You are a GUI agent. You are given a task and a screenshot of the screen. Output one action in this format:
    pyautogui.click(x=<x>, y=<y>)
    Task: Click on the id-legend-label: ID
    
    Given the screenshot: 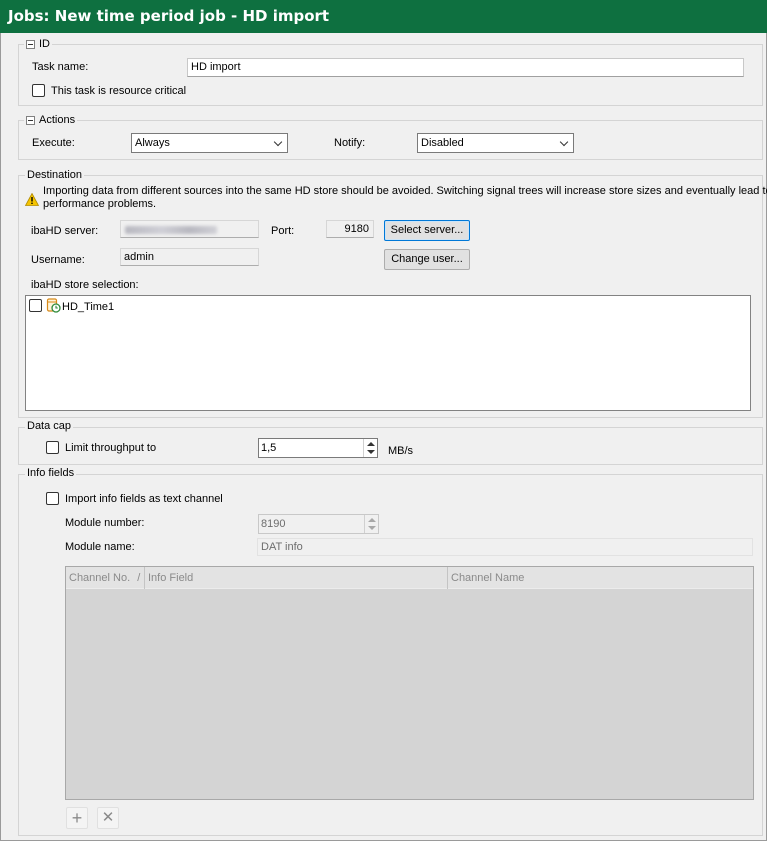 What is the action you would take?
    pyautogui.click(x=44, y=44)
    